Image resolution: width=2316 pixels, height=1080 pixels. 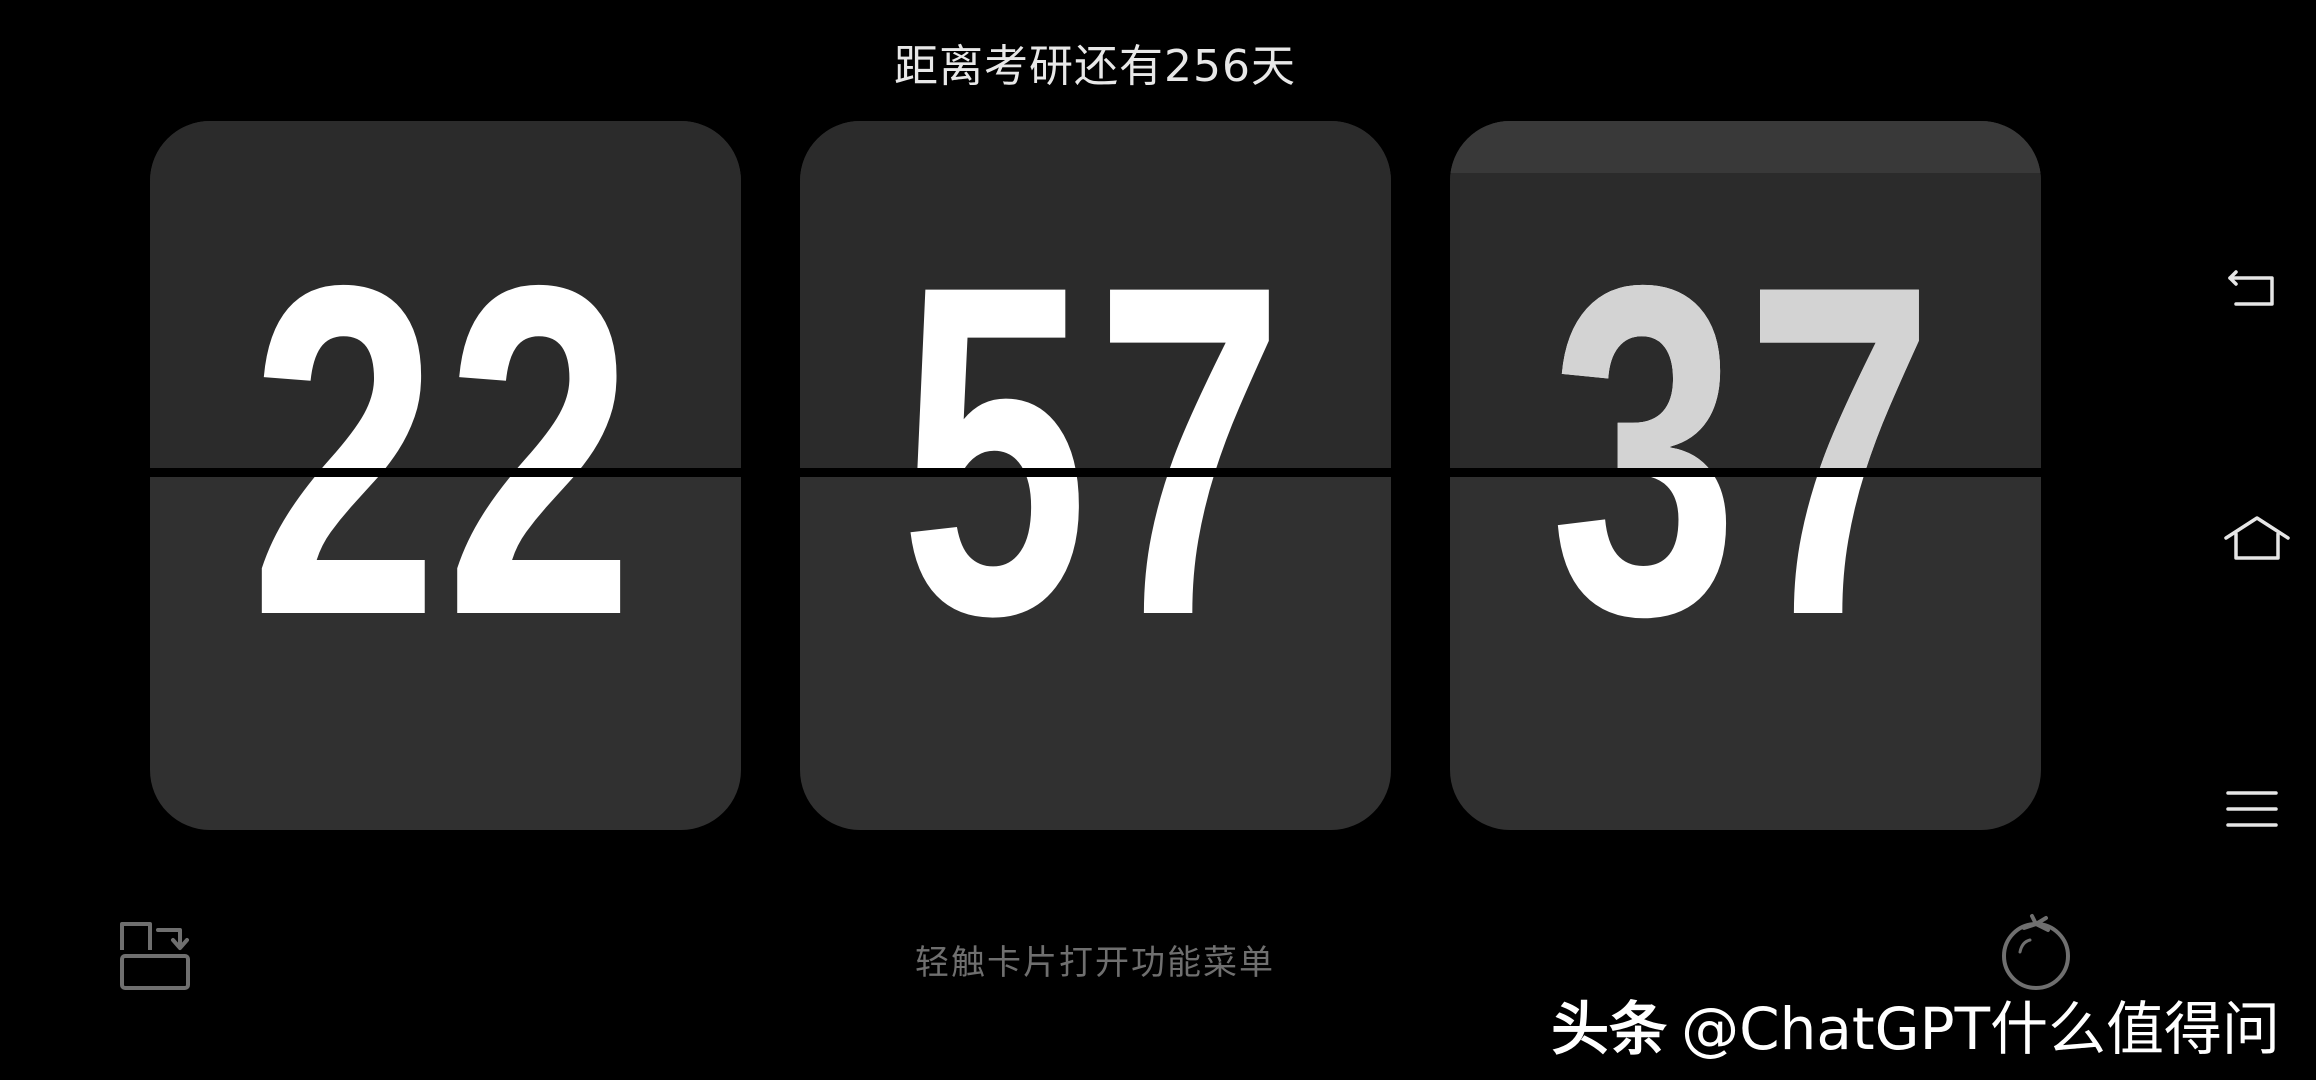 I want to click on watermark-brand: 头条, so click(x=1609, y=1029).